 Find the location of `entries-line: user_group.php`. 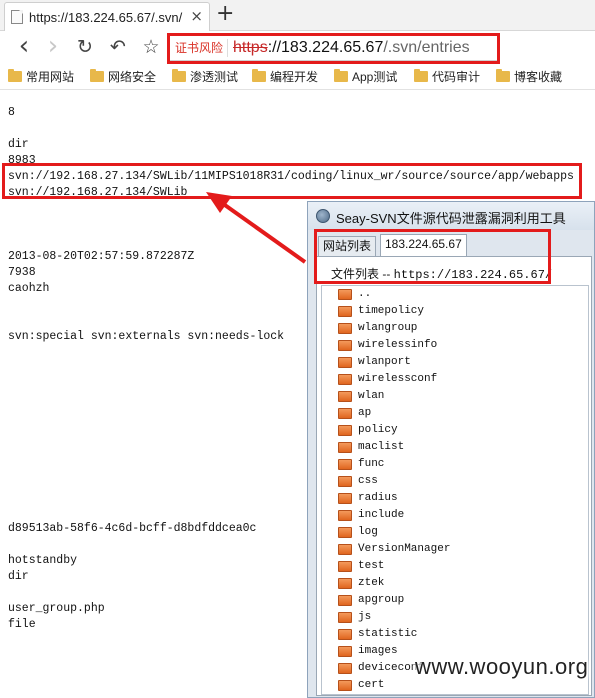

entries-line: user_group.php is located at coordinates (56, 608).